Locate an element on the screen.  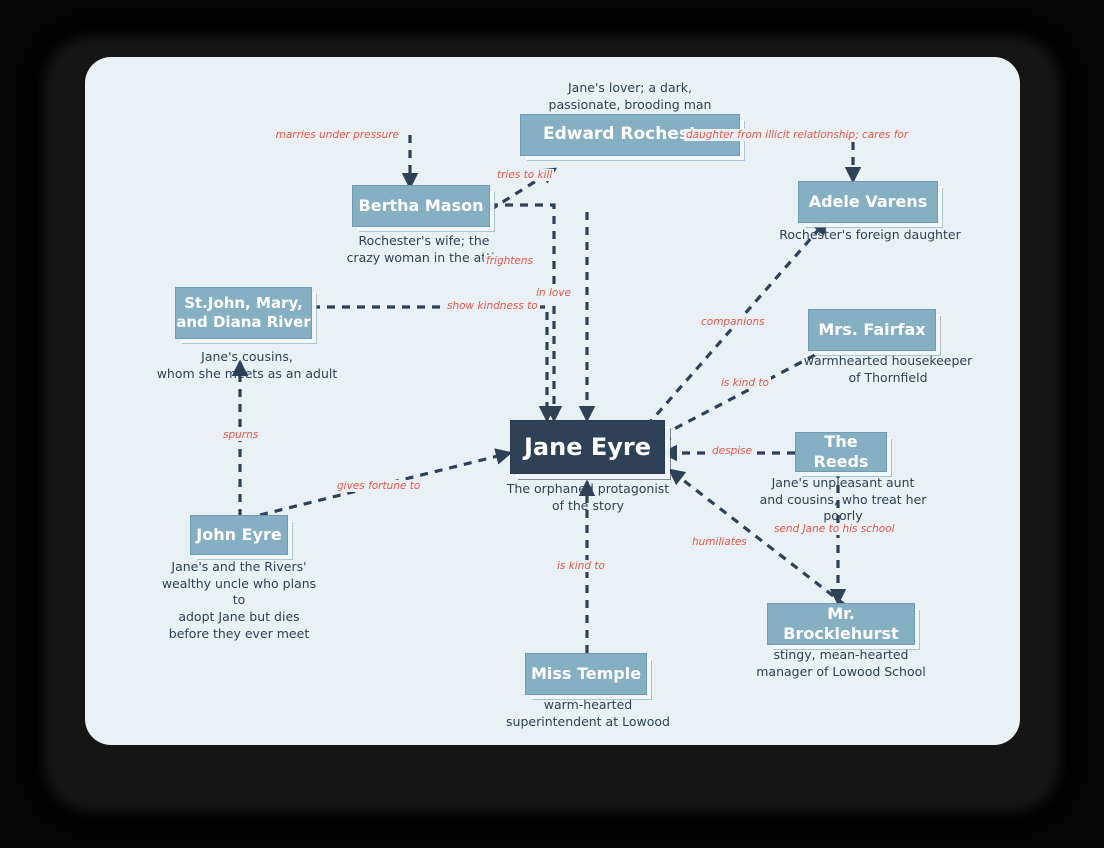
edge-label-johneyre-jane: gives fortune to is located at coordinates (379, 486).